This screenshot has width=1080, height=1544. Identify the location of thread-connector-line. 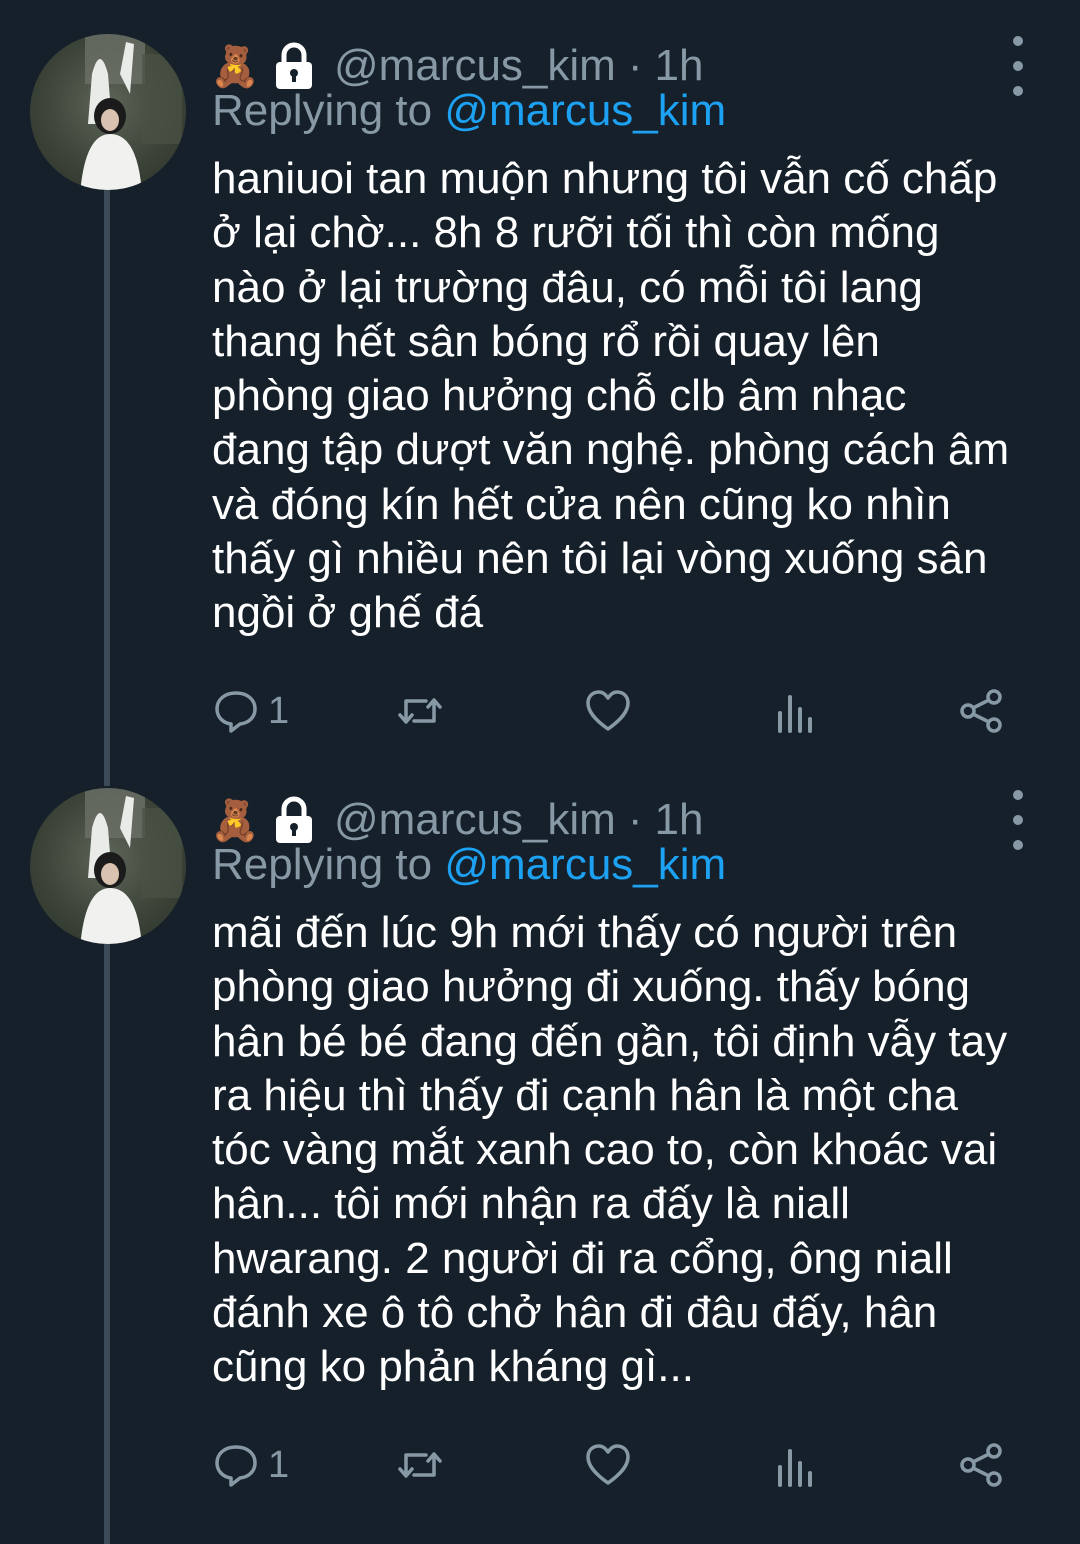
(107, 1244).